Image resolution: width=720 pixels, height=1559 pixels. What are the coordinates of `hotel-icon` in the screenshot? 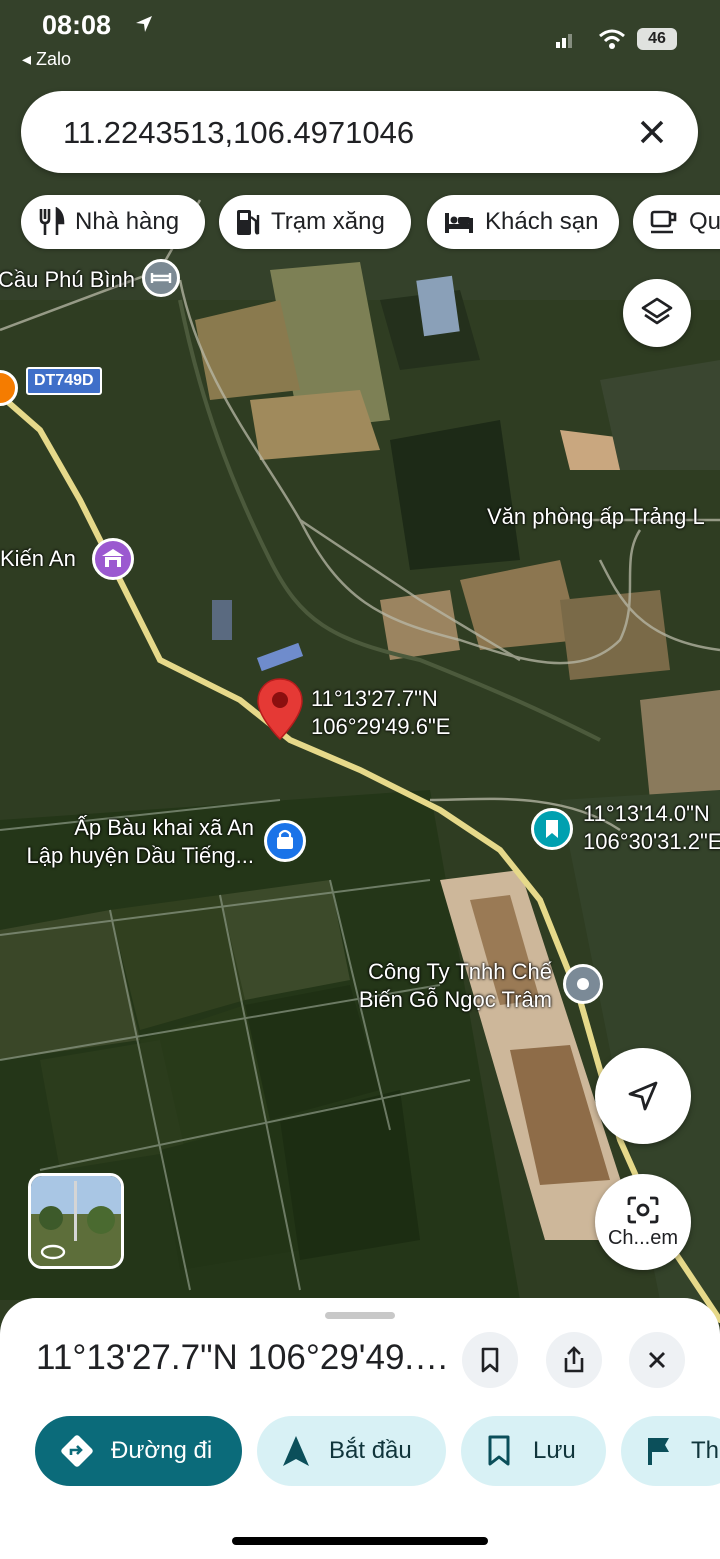 It's located at (459, 223).